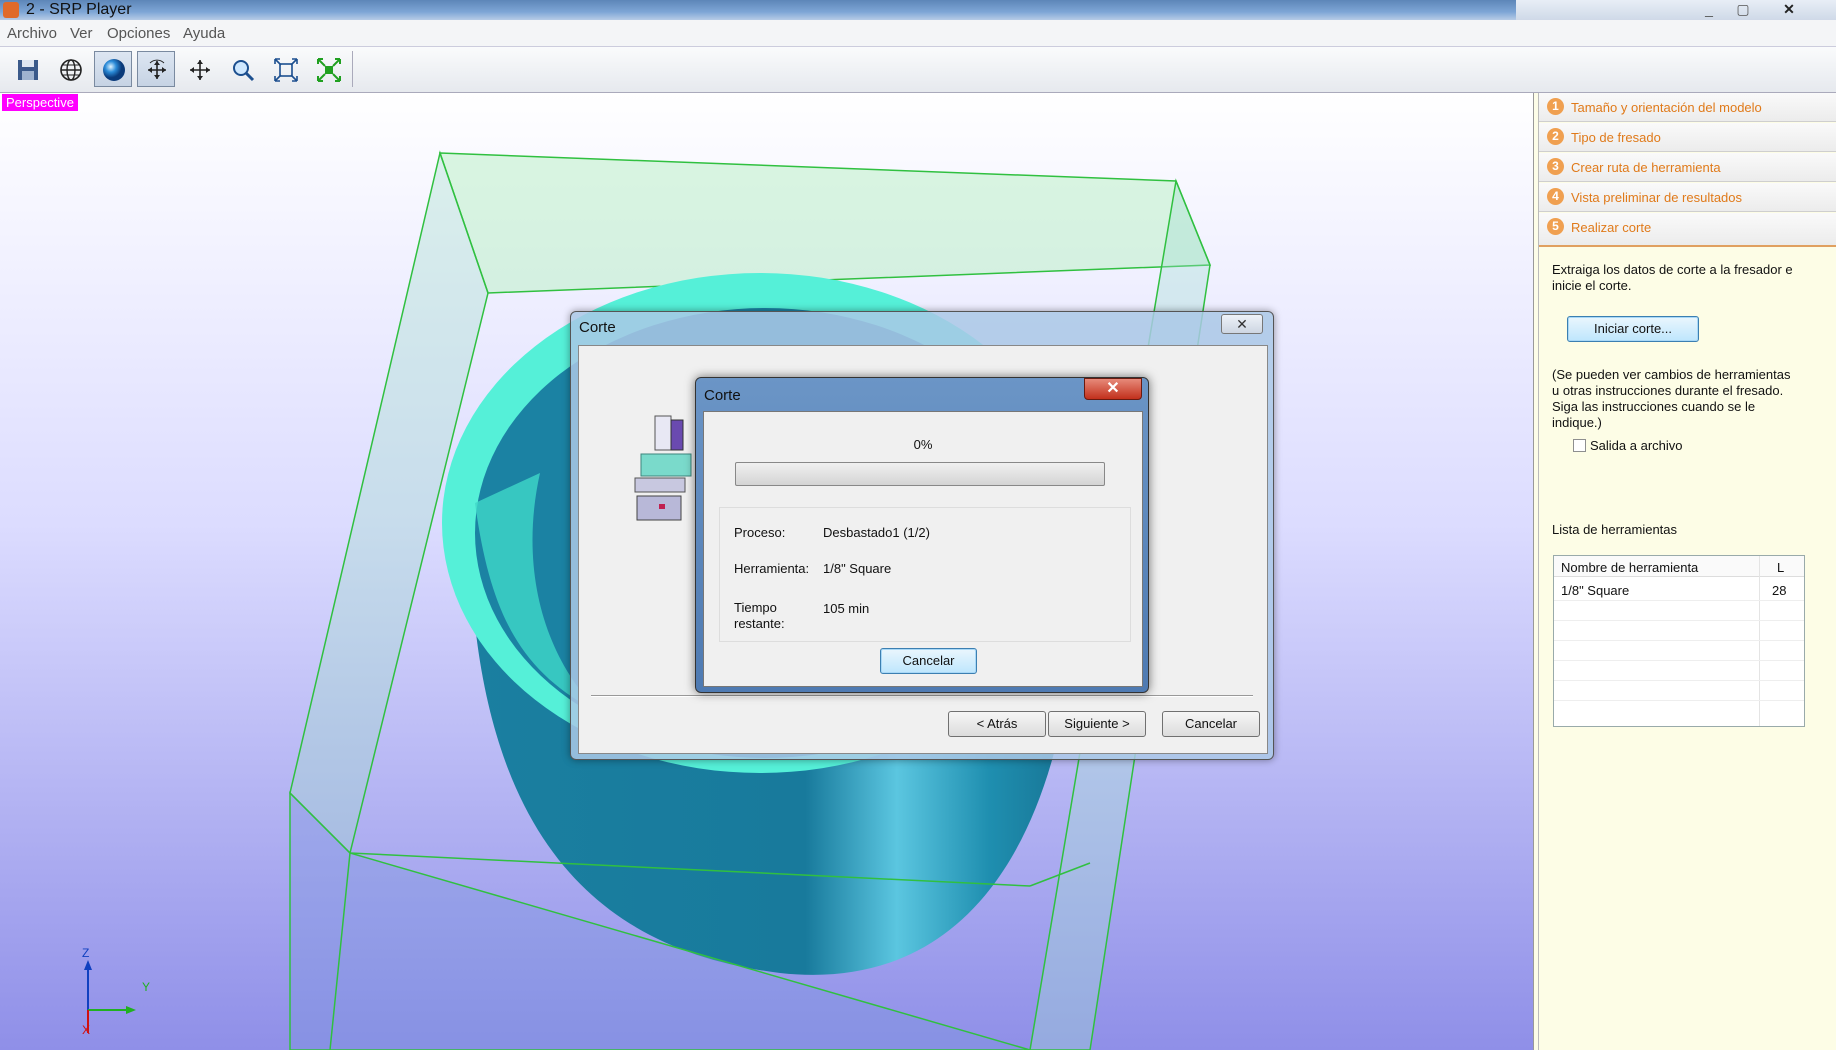  I want to click on zoom-icon, so click(244, 71).